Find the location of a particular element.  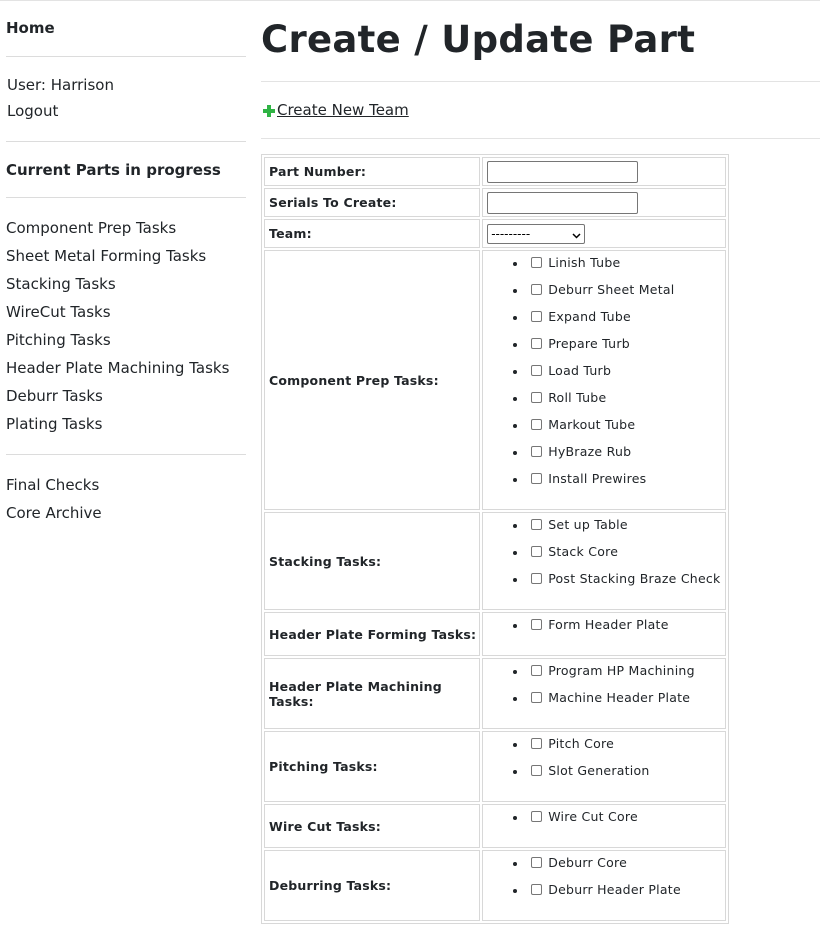

team-select: --------- is located at coordinates (536, 233).